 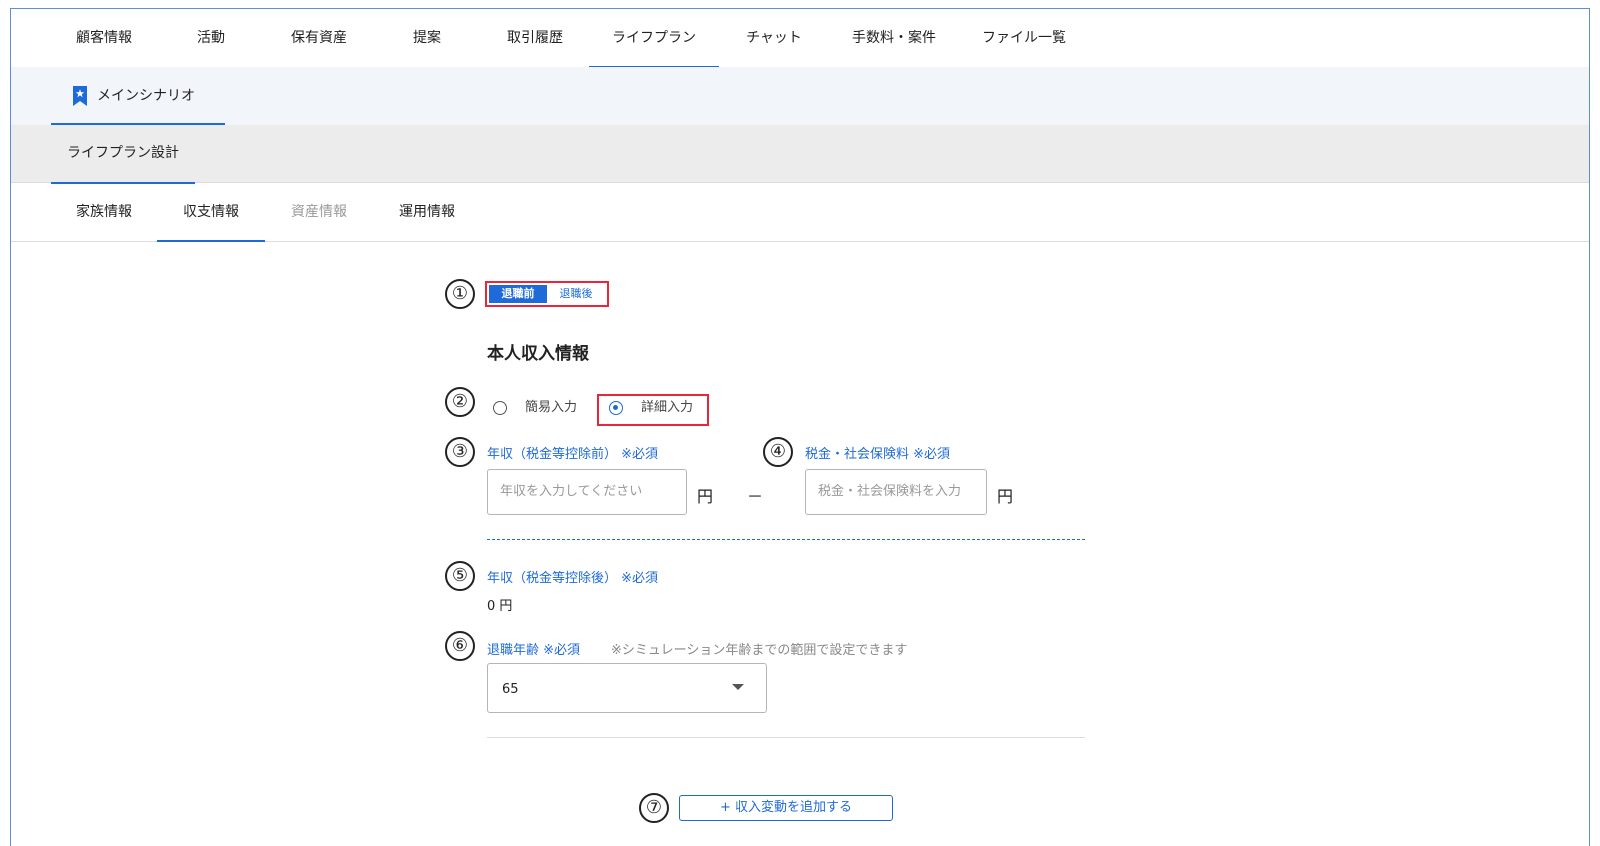 What do you see at coordinates (500, 606) in the screenshot?
I see `income-after-tax-value: 0 円` at bounding box center [500, 606].